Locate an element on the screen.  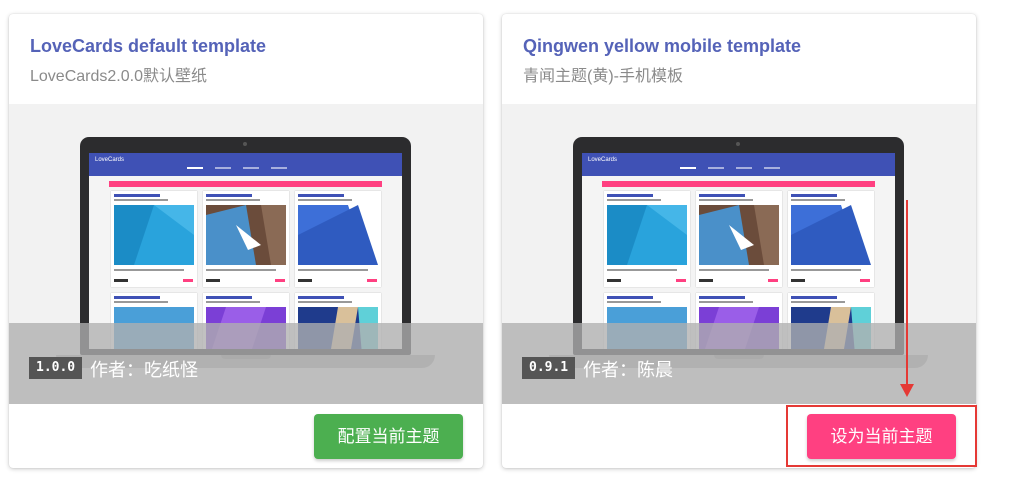
theme-author: 作者：陈晨 is located at coordinates (628, 370).